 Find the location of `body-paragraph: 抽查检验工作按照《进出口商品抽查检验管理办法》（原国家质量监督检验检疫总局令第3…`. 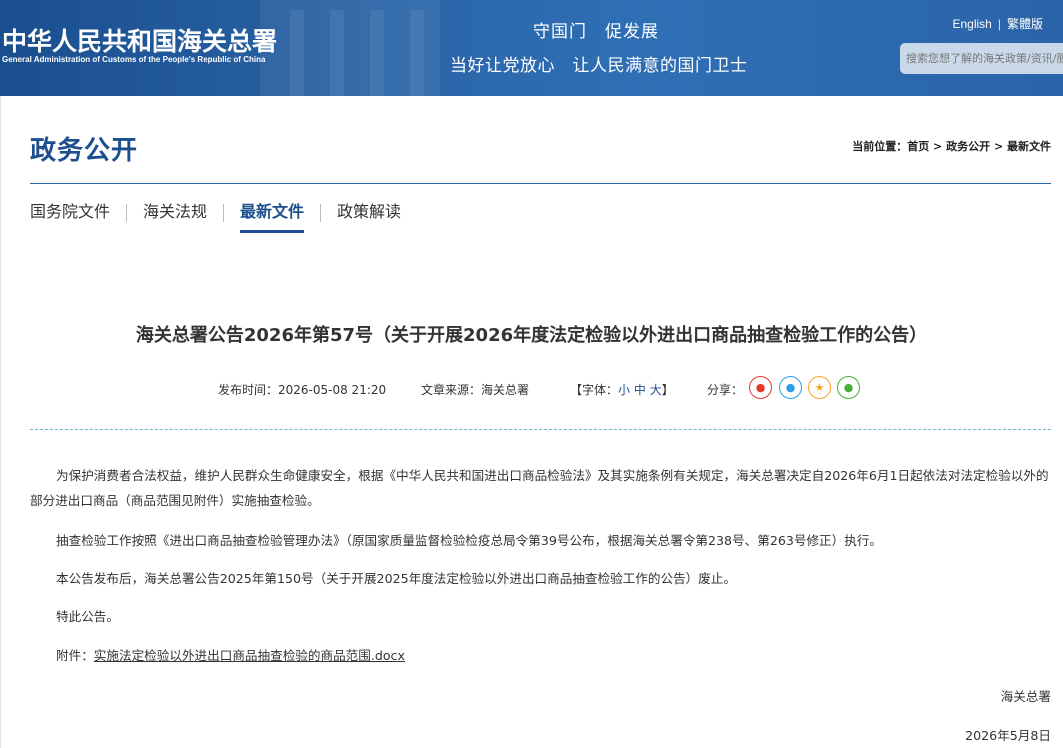

body-paragraph: 抽查检验工作按照《进出口商品抽查检验管理办法》（原国家质量监督检验检疫总局令第3… is located at coordinates (469, 540).